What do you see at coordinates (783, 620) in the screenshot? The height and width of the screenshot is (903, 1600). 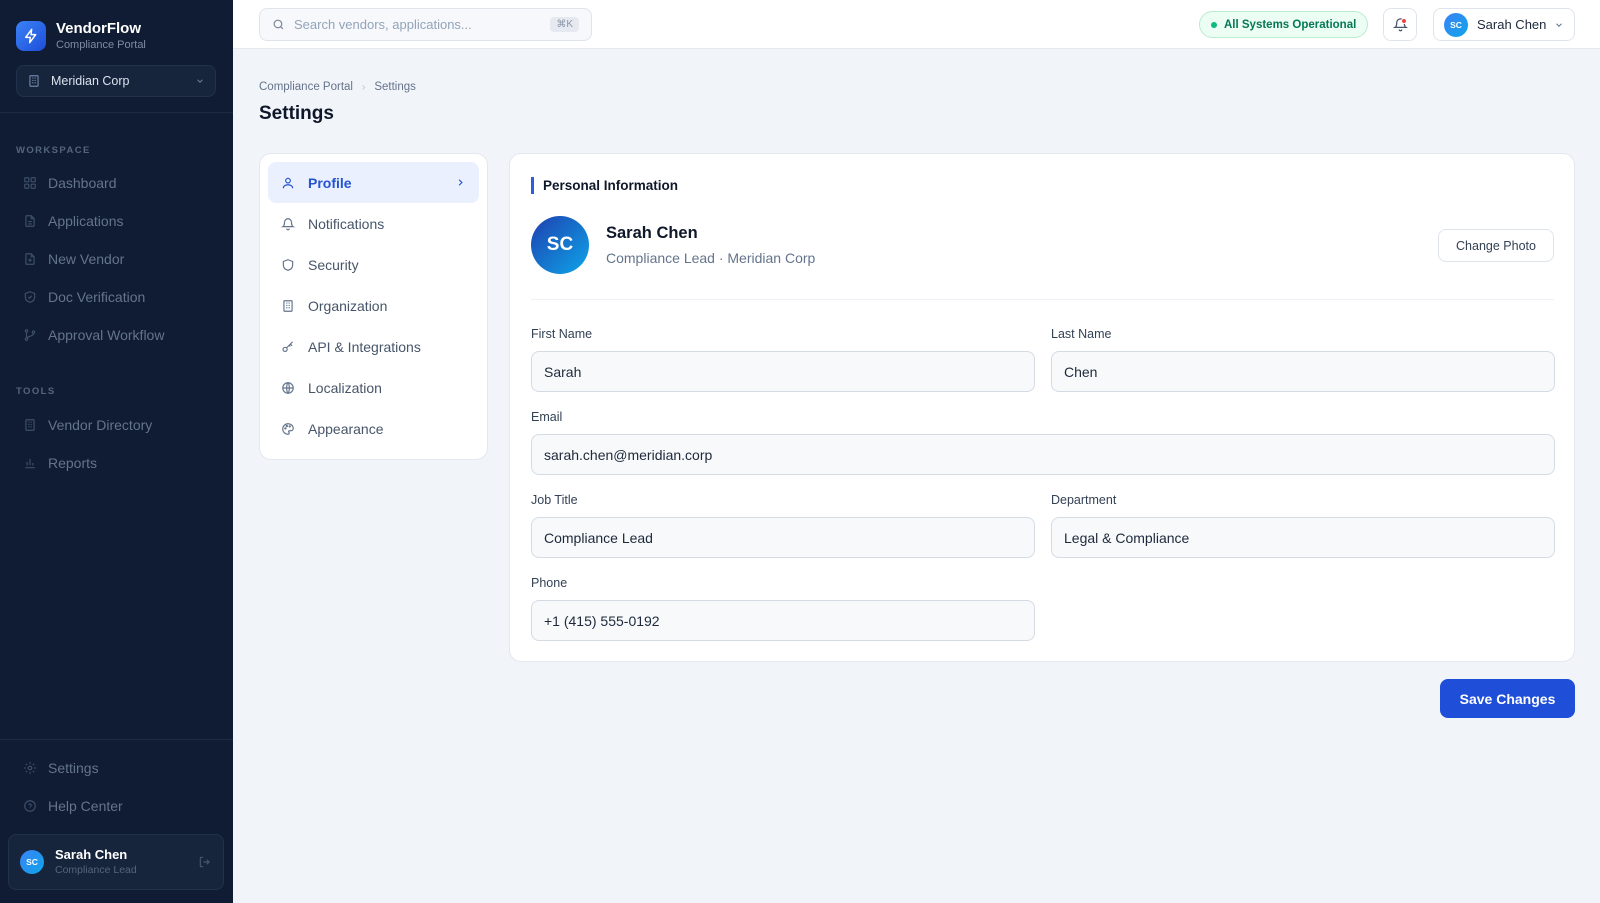 I see `phone-field` at bounding box center [783, 620].